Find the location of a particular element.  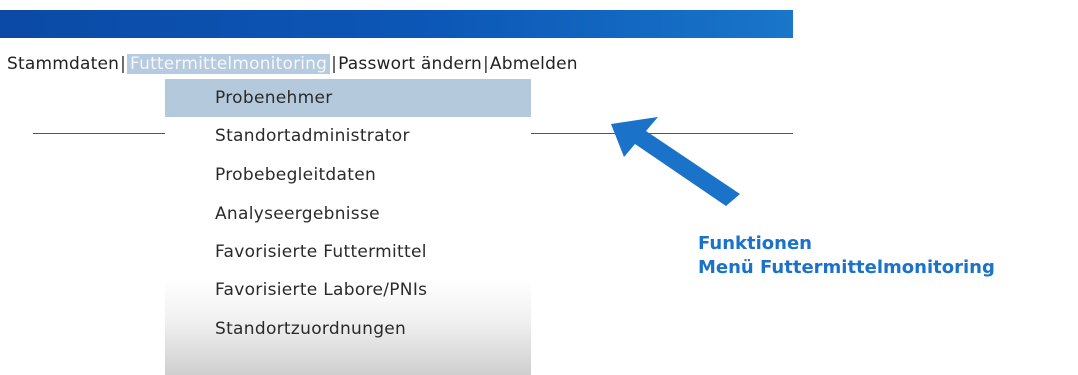

annotation-line-1: Funktionen is located at coordinates (755, 243).